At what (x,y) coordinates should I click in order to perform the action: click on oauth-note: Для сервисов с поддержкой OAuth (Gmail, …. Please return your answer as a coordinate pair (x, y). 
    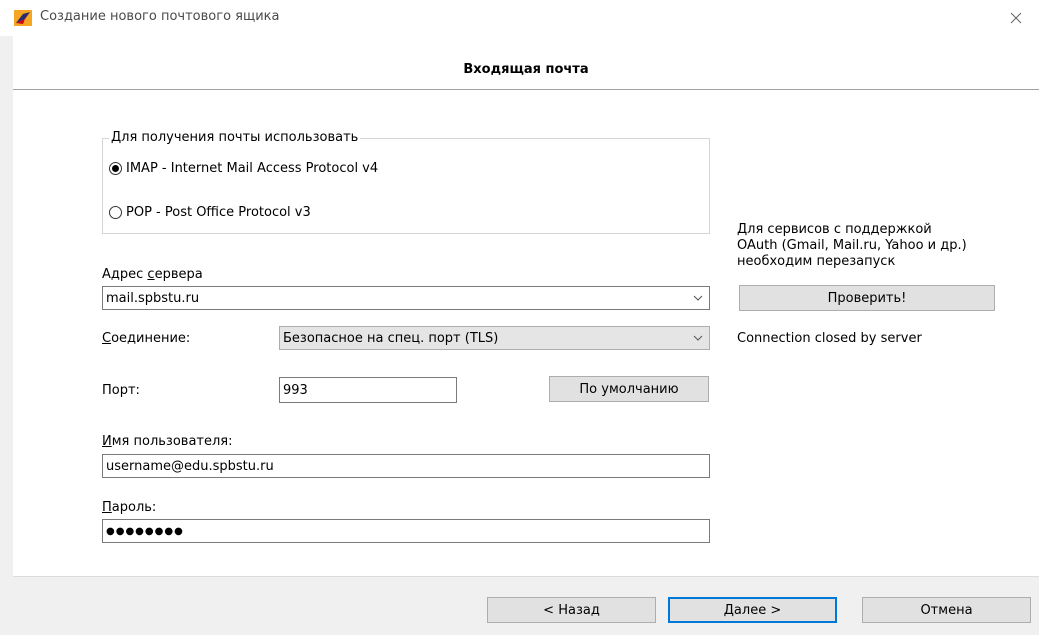
    Looking at the image, I should click on (882, 246).